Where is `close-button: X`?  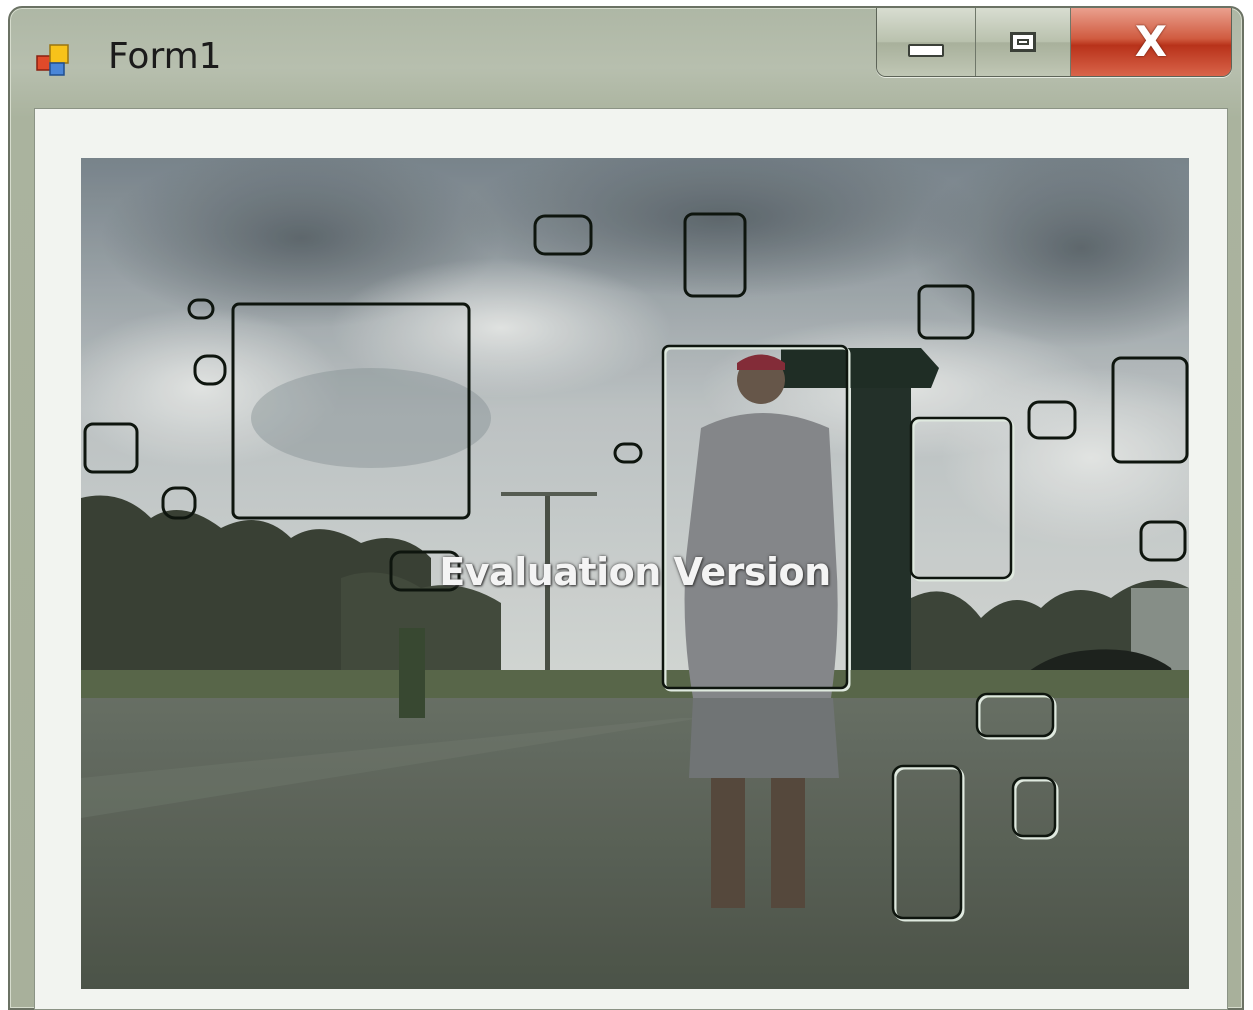
close-button: X is located at coordinates (1151, 42).